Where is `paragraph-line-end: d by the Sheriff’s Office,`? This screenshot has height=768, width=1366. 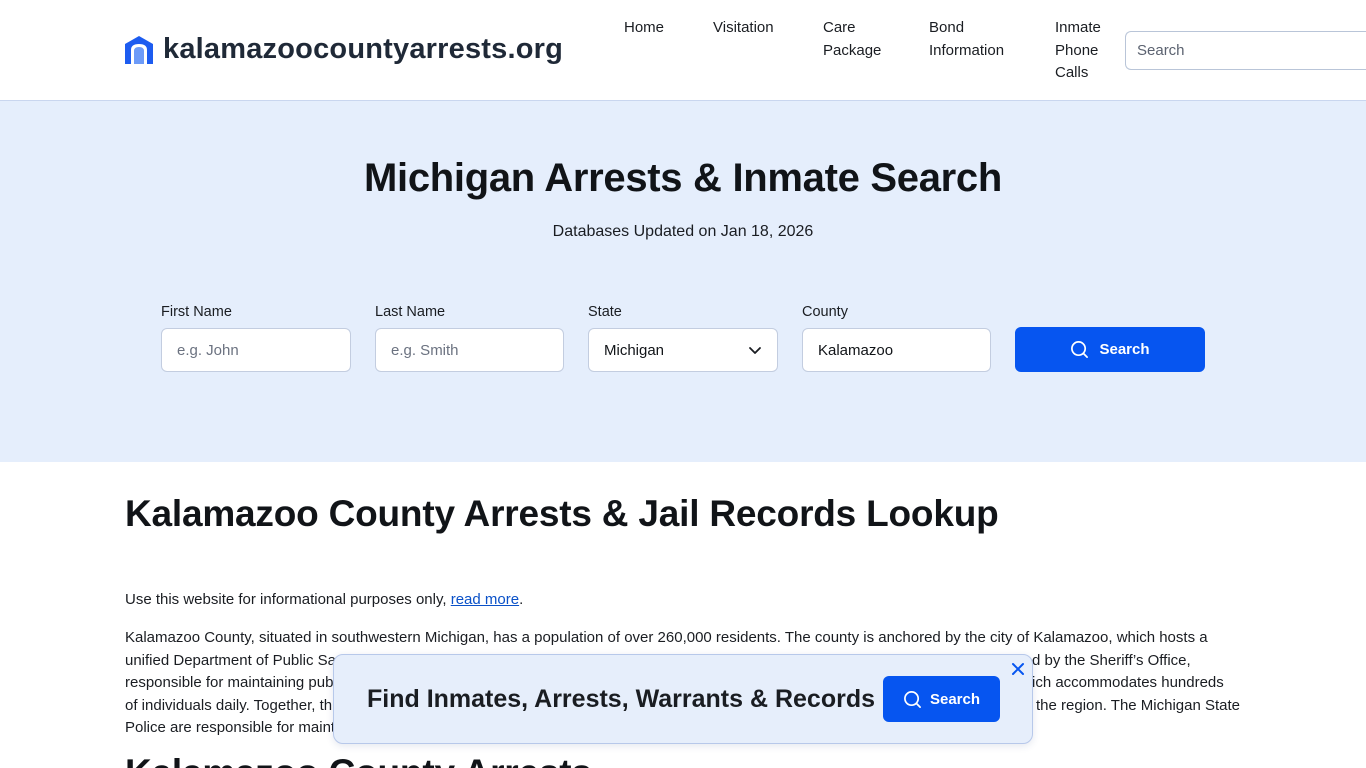
paragraph-line-end: d by the Sheriff’s Office, is located at coordinates (1111, 660).